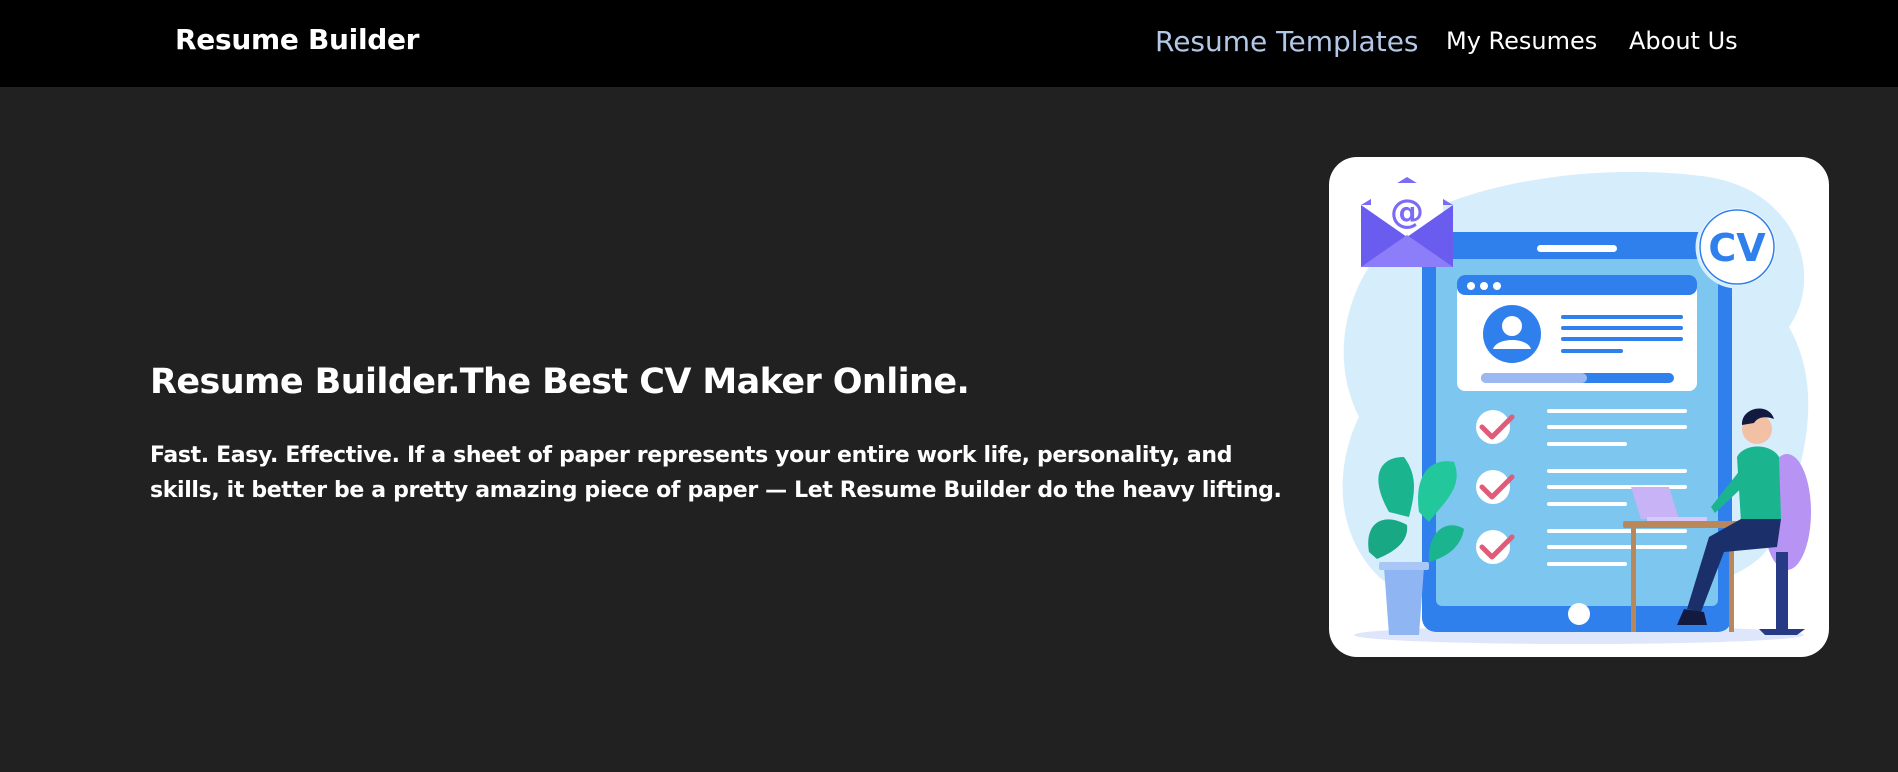 This screenshot has width=1898, height=772. I want to click on cv-badge: CV, so click(1737, 247).